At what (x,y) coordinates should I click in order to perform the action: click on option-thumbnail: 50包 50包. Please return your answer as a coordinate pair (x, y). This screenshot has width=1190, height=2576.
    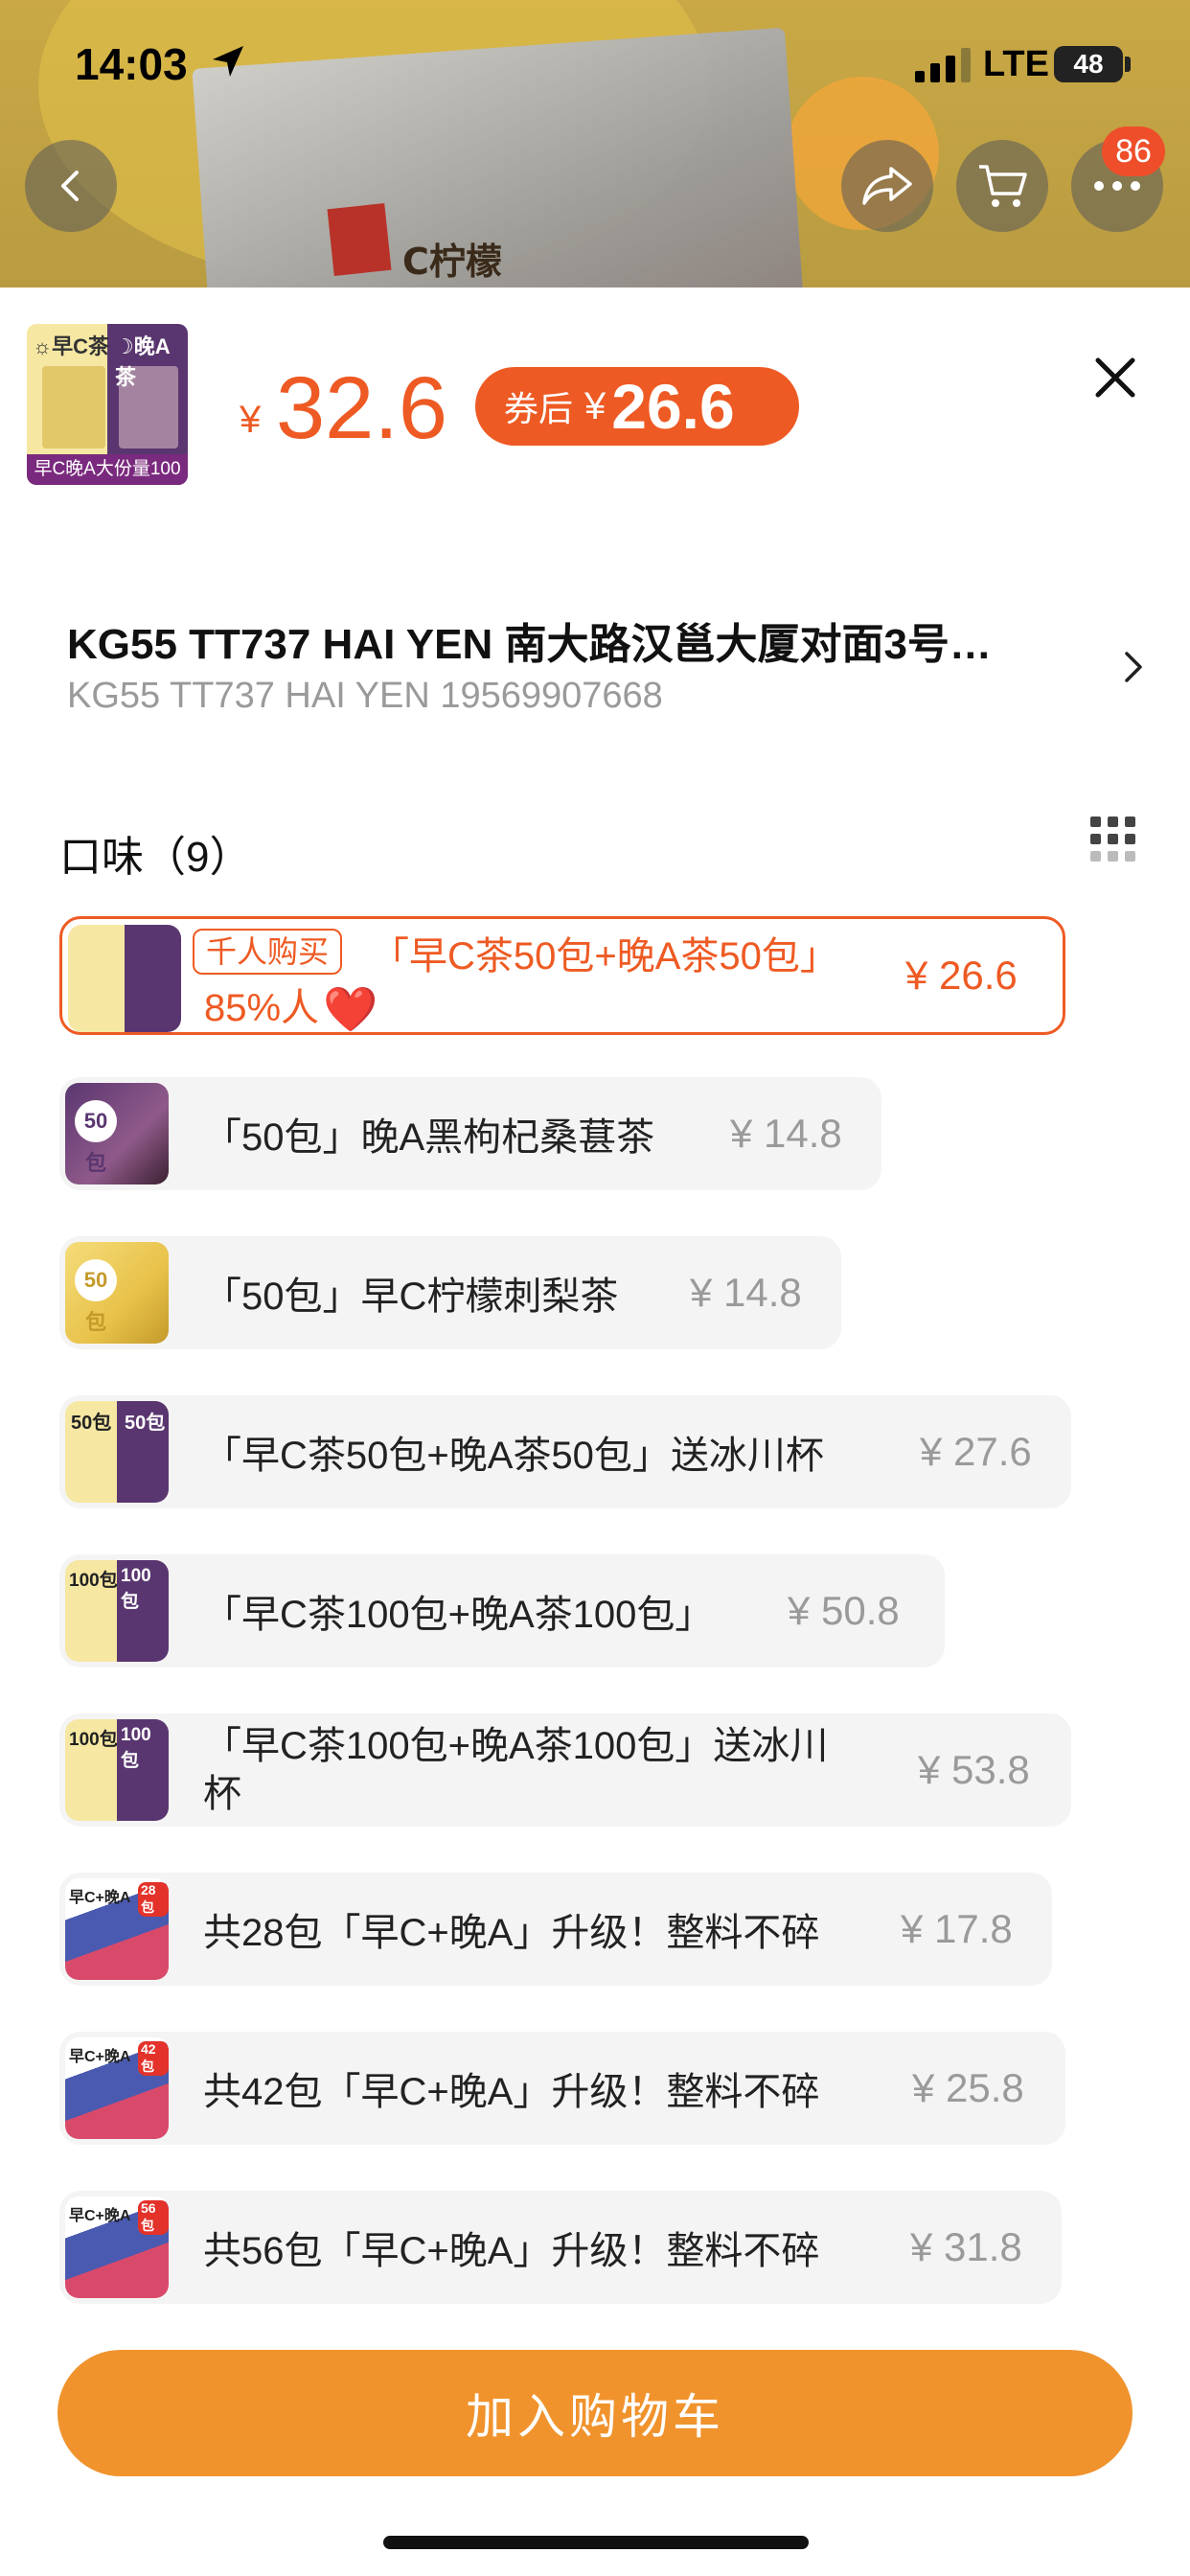
    Looking at the image, I should click on (117, 1452).